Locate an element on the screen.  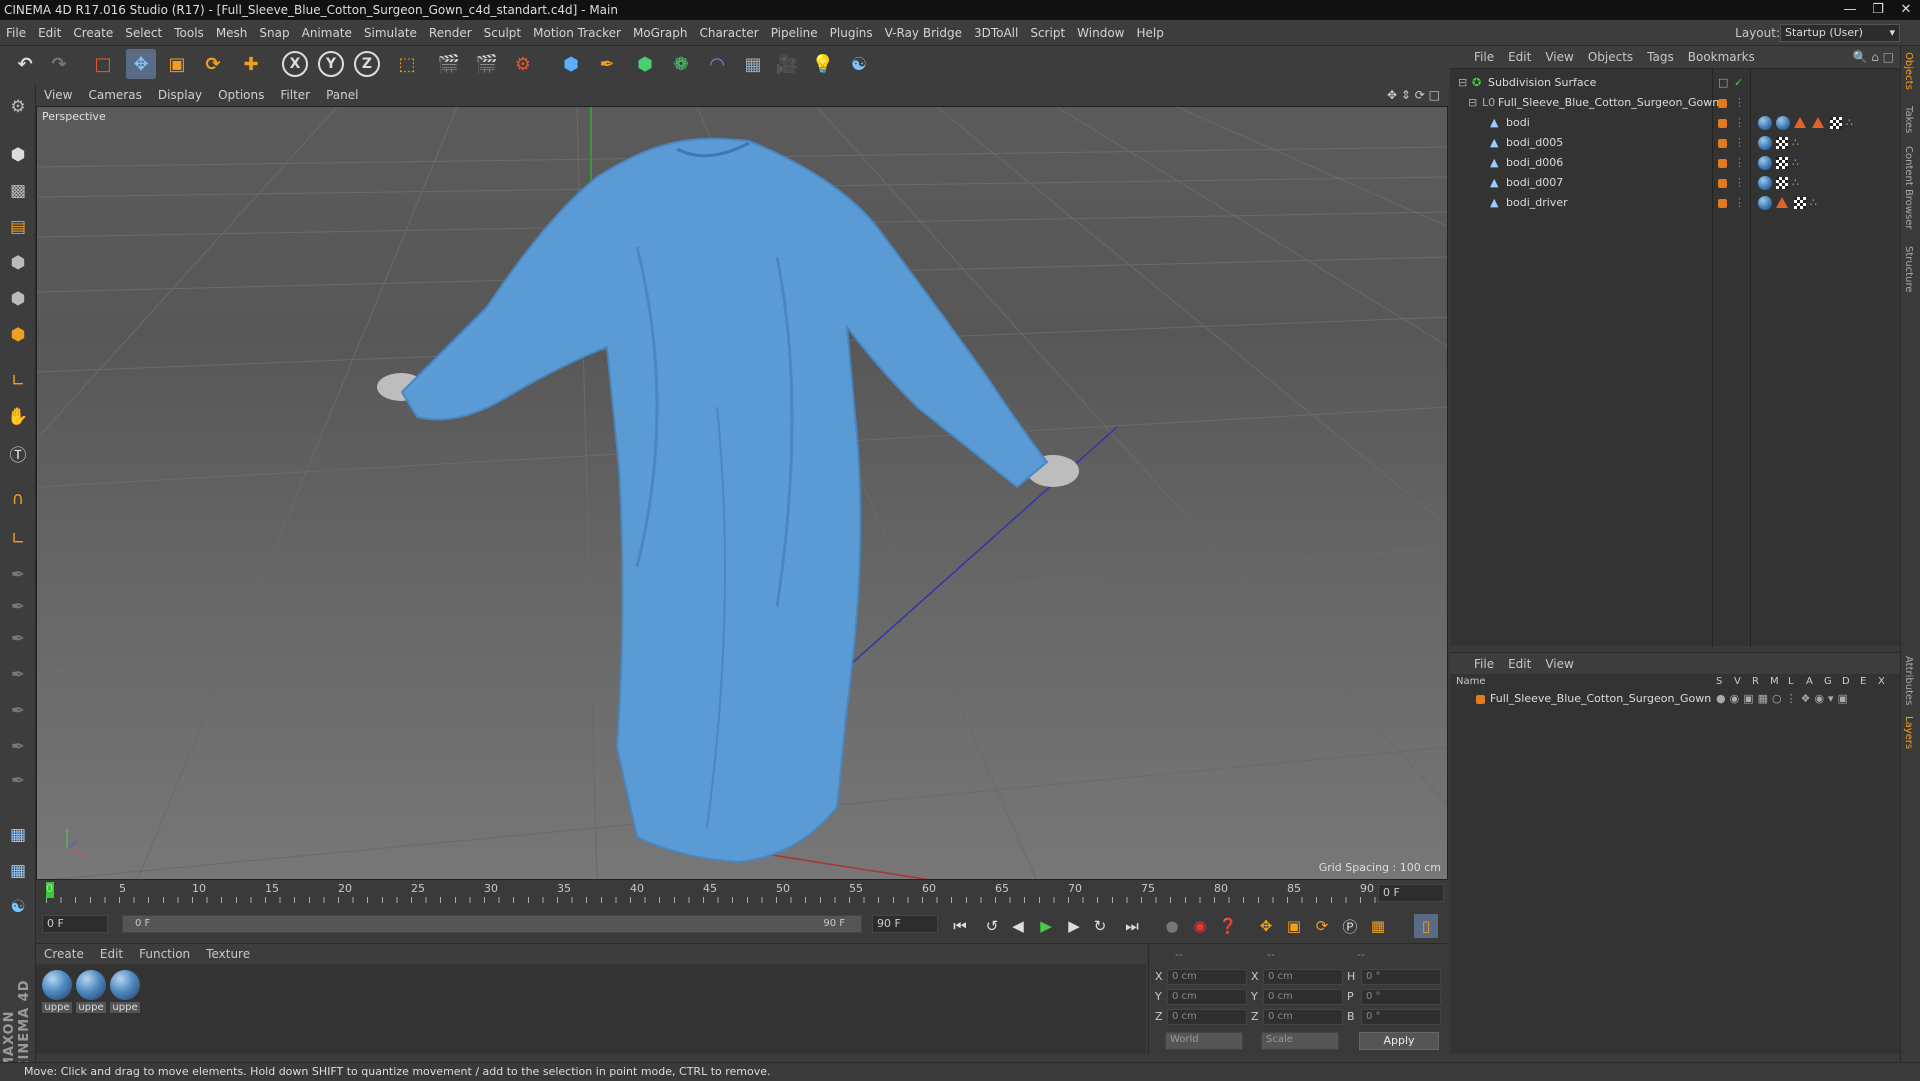
mograph-cloner-icon: ❁ is located at coordinates (681, 64).